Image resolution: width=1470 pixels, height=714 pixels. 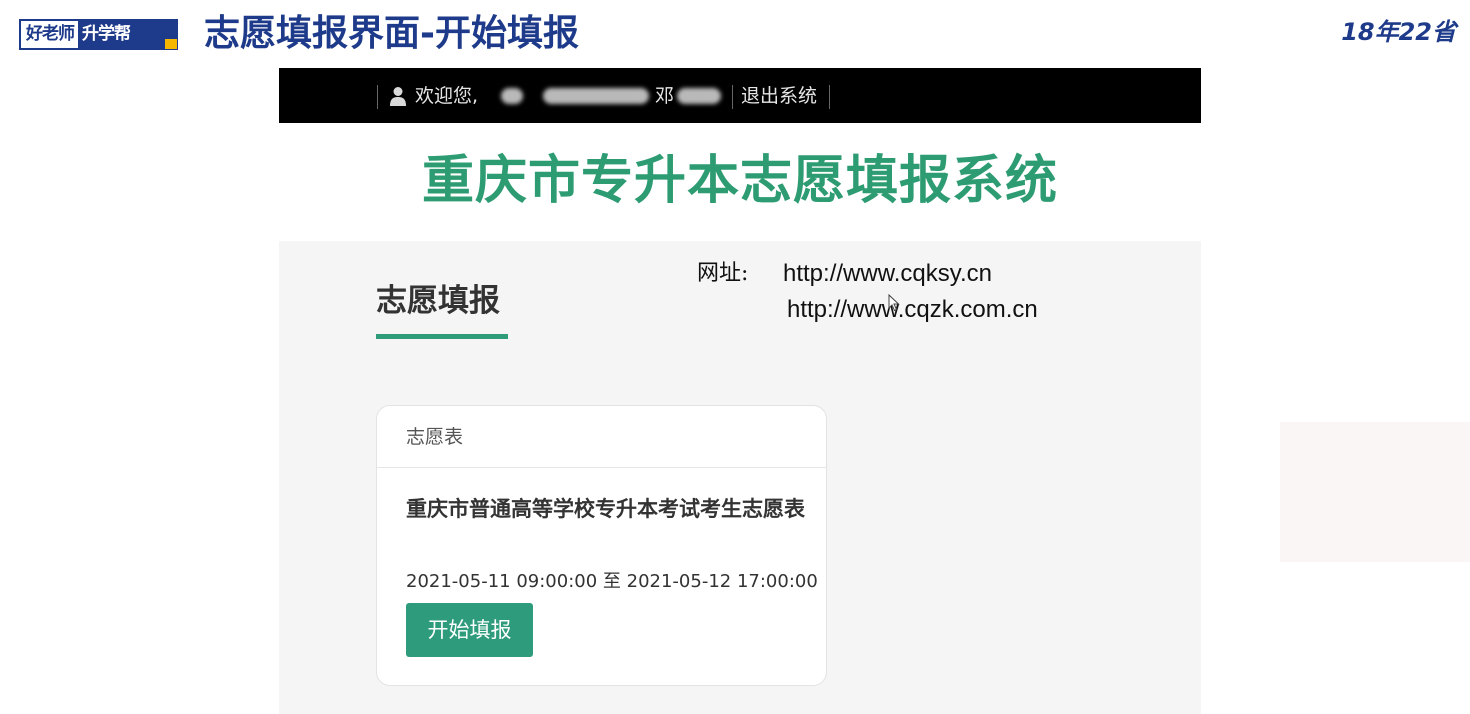 I want to click on welcome-text: 欢迎您,, so click(x=447, y=96).